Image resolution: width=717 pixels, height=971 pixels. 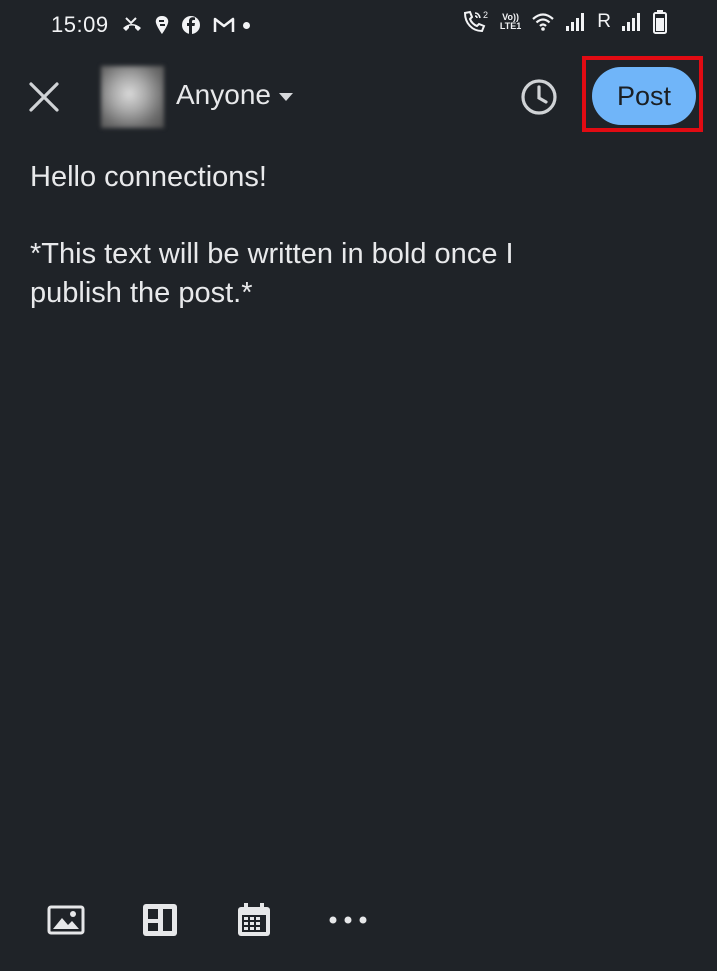 I want to click on schedule-button, so click(x=539, y=97).